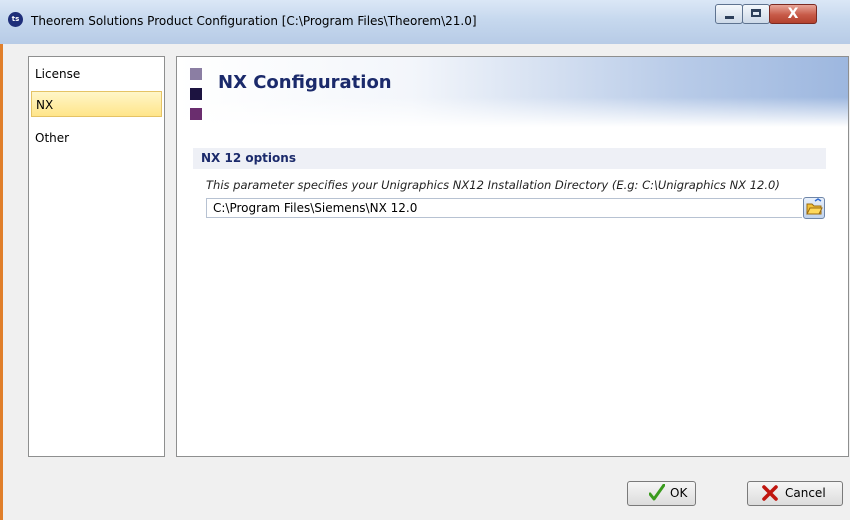 The image size is (850, 520). I want to click on sidebar-item-other: Other, so click(96, 138).